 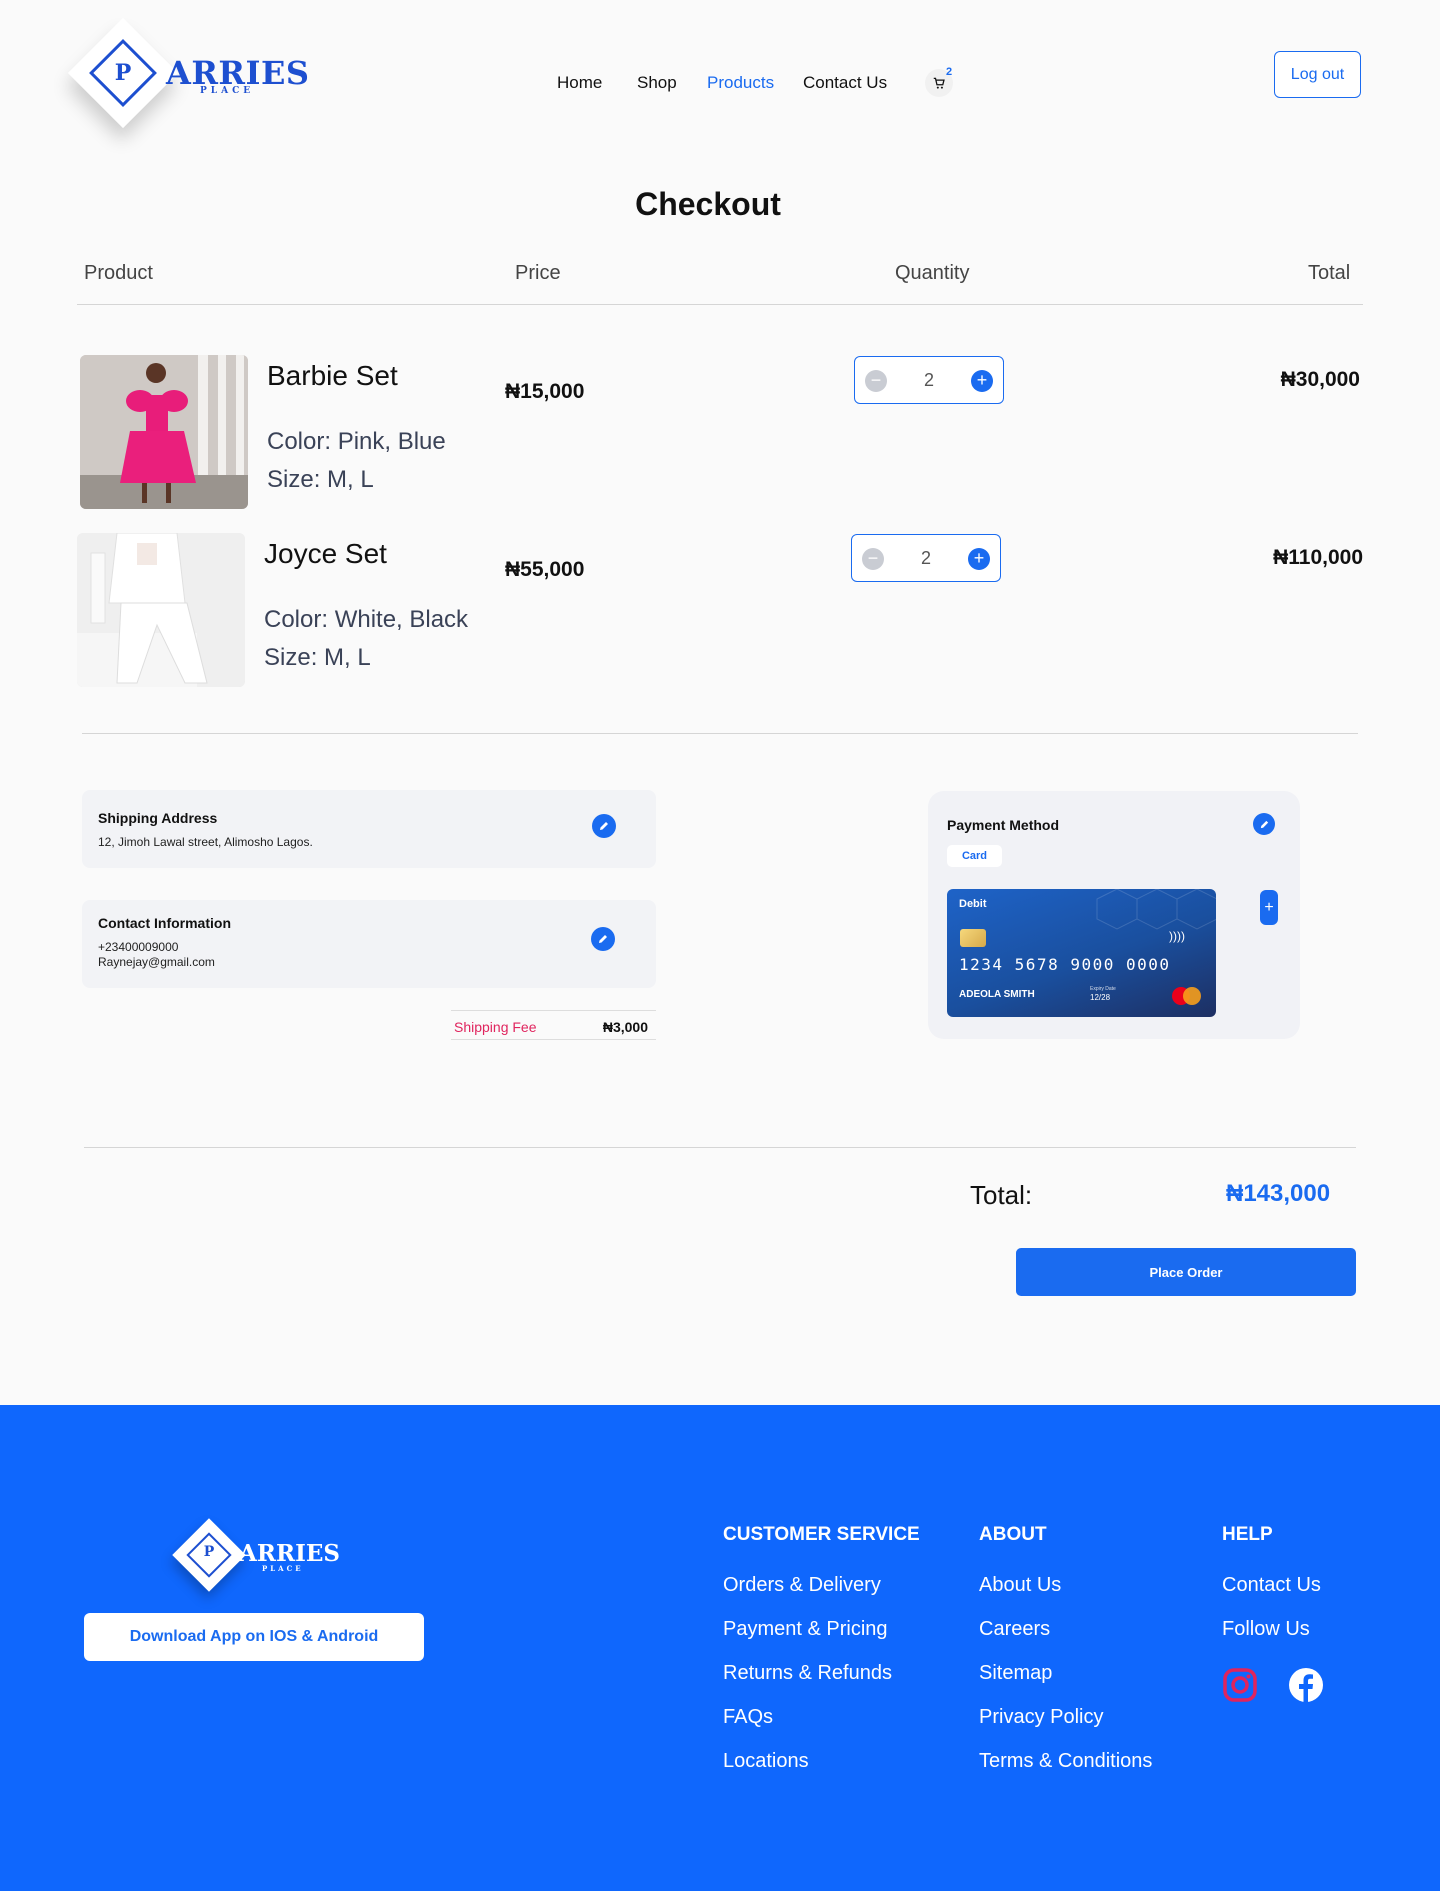 I want to click on logout-button: Log out, so click(x=1317, y=74).